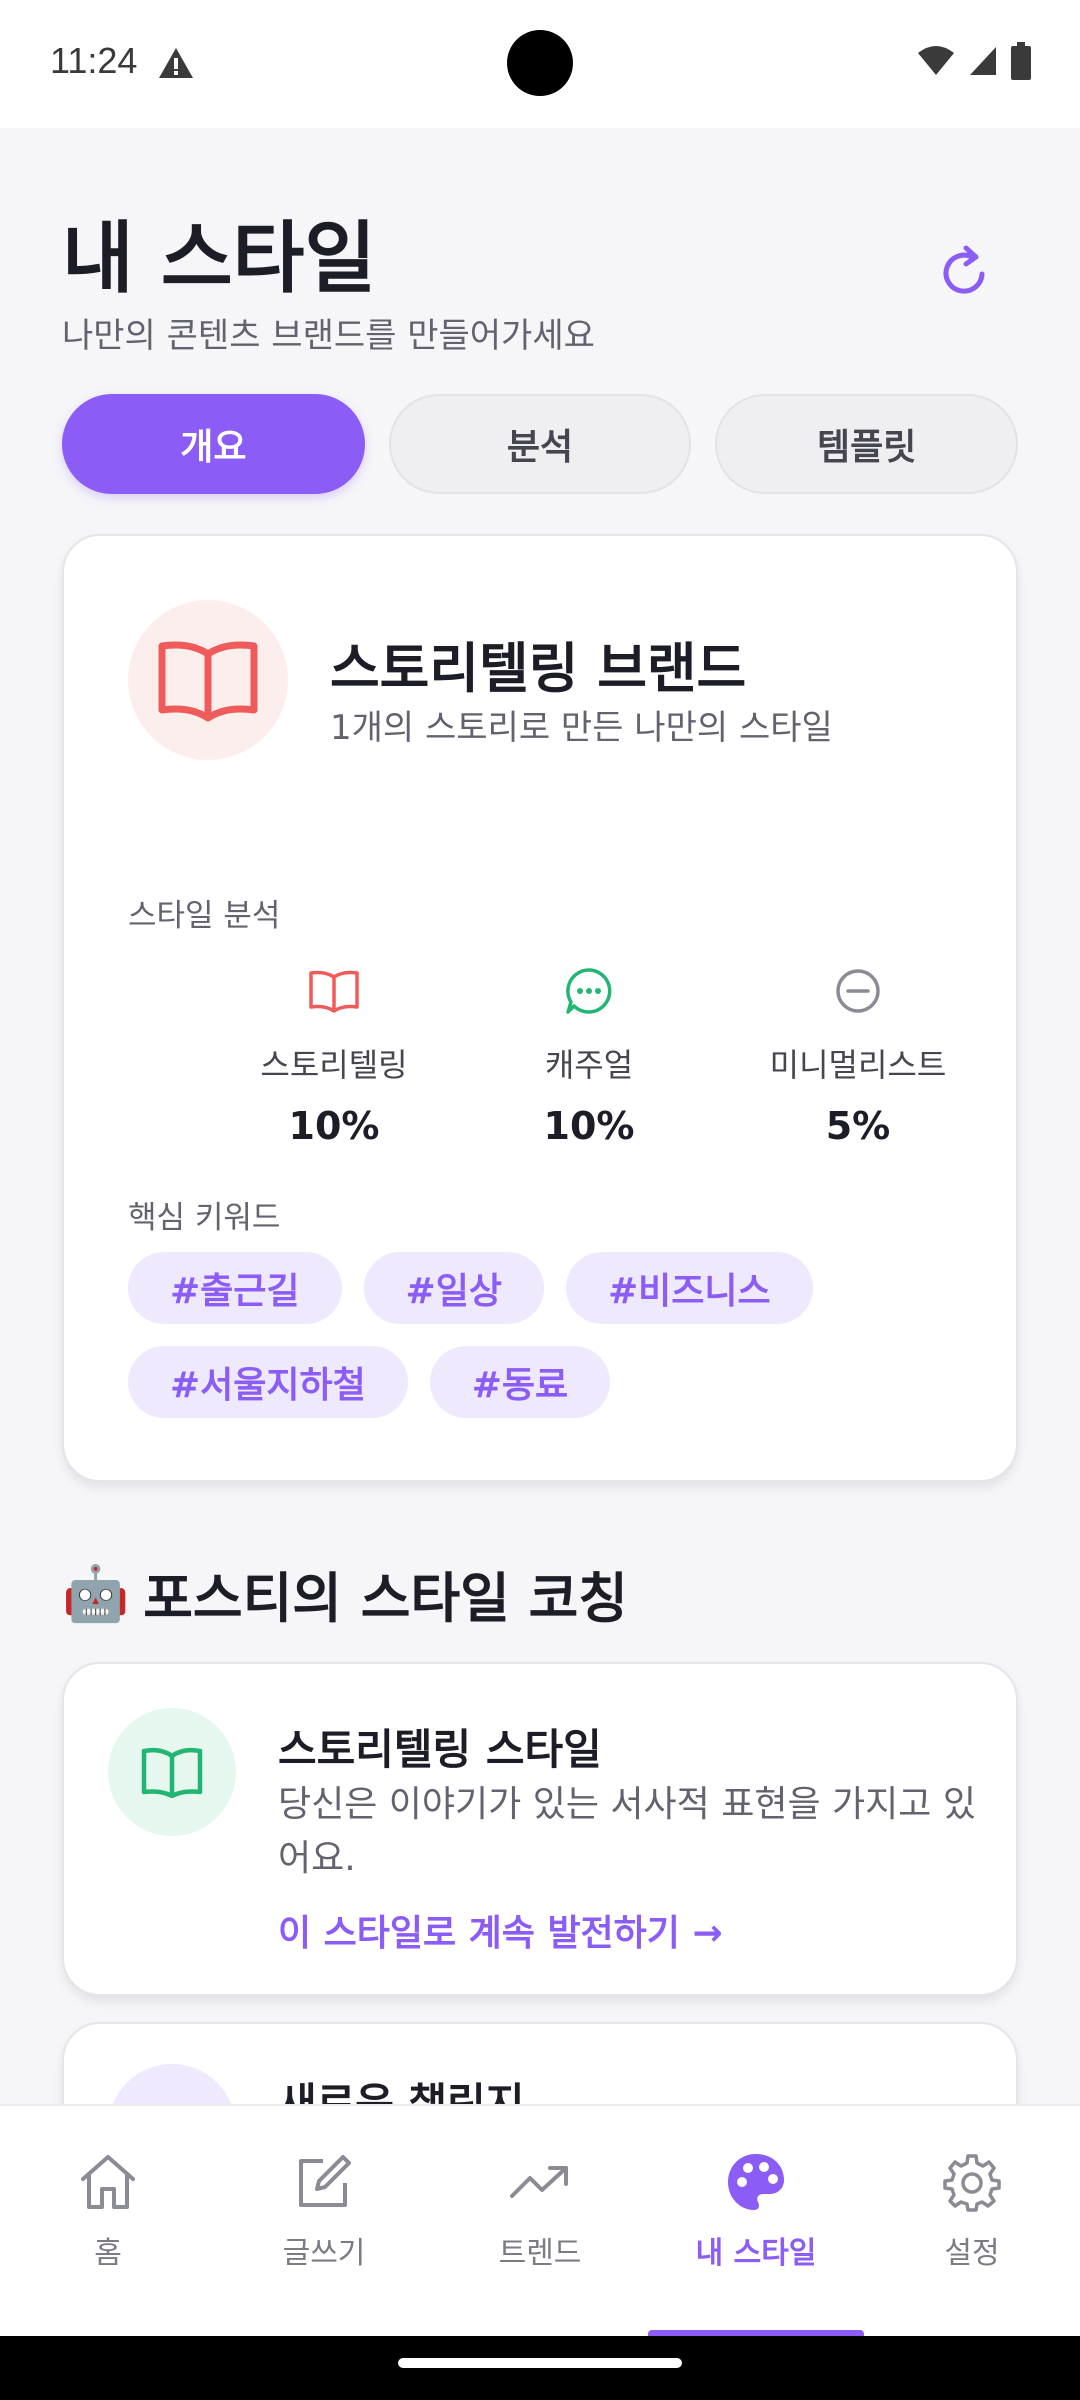 This screenshot has height=2400, width=1080. Describe the element at coordinates (867, 444) in the screenshot. I see `tab-templates: 템플릿` at that location.